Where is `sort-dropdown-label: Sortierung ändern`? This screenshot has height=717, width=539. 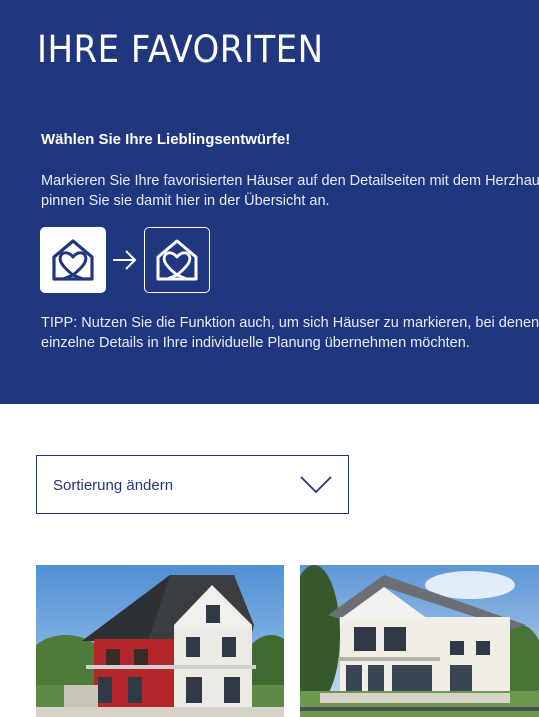 sort-dropdown-label: Sortierung ändern is located at coordinates (113, 485).